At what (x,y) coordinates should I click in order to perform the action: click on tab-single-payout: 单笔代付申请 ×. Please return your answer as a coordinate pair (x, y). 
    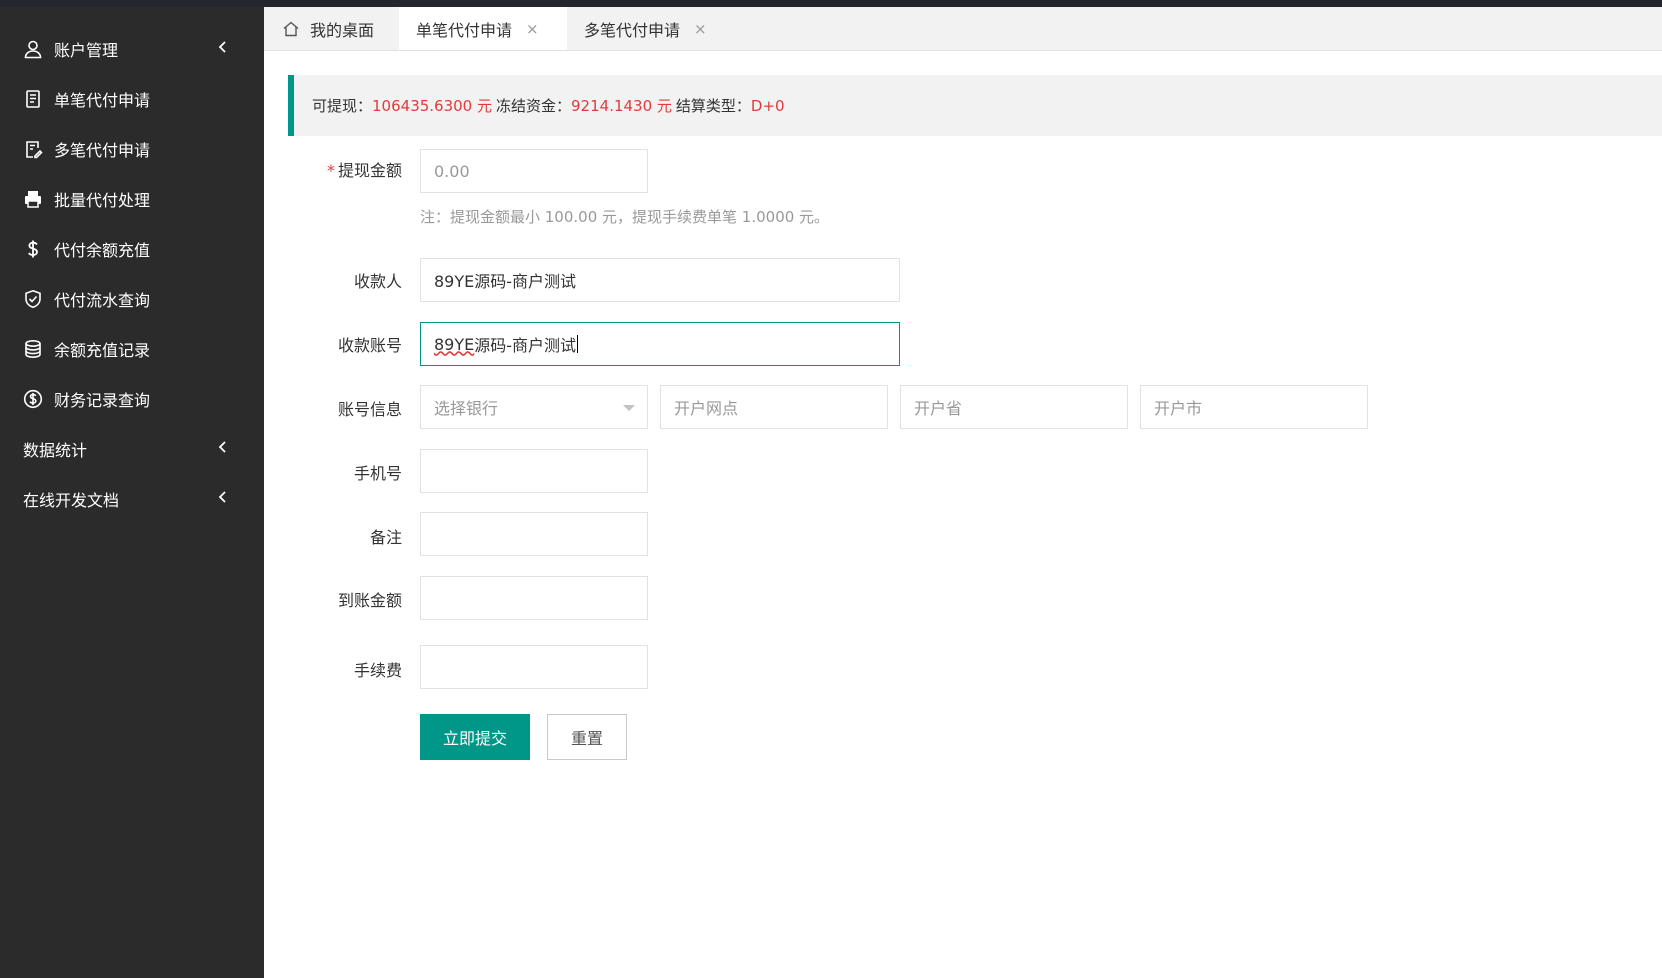
    Looking at the image, I should click on (483, 28).